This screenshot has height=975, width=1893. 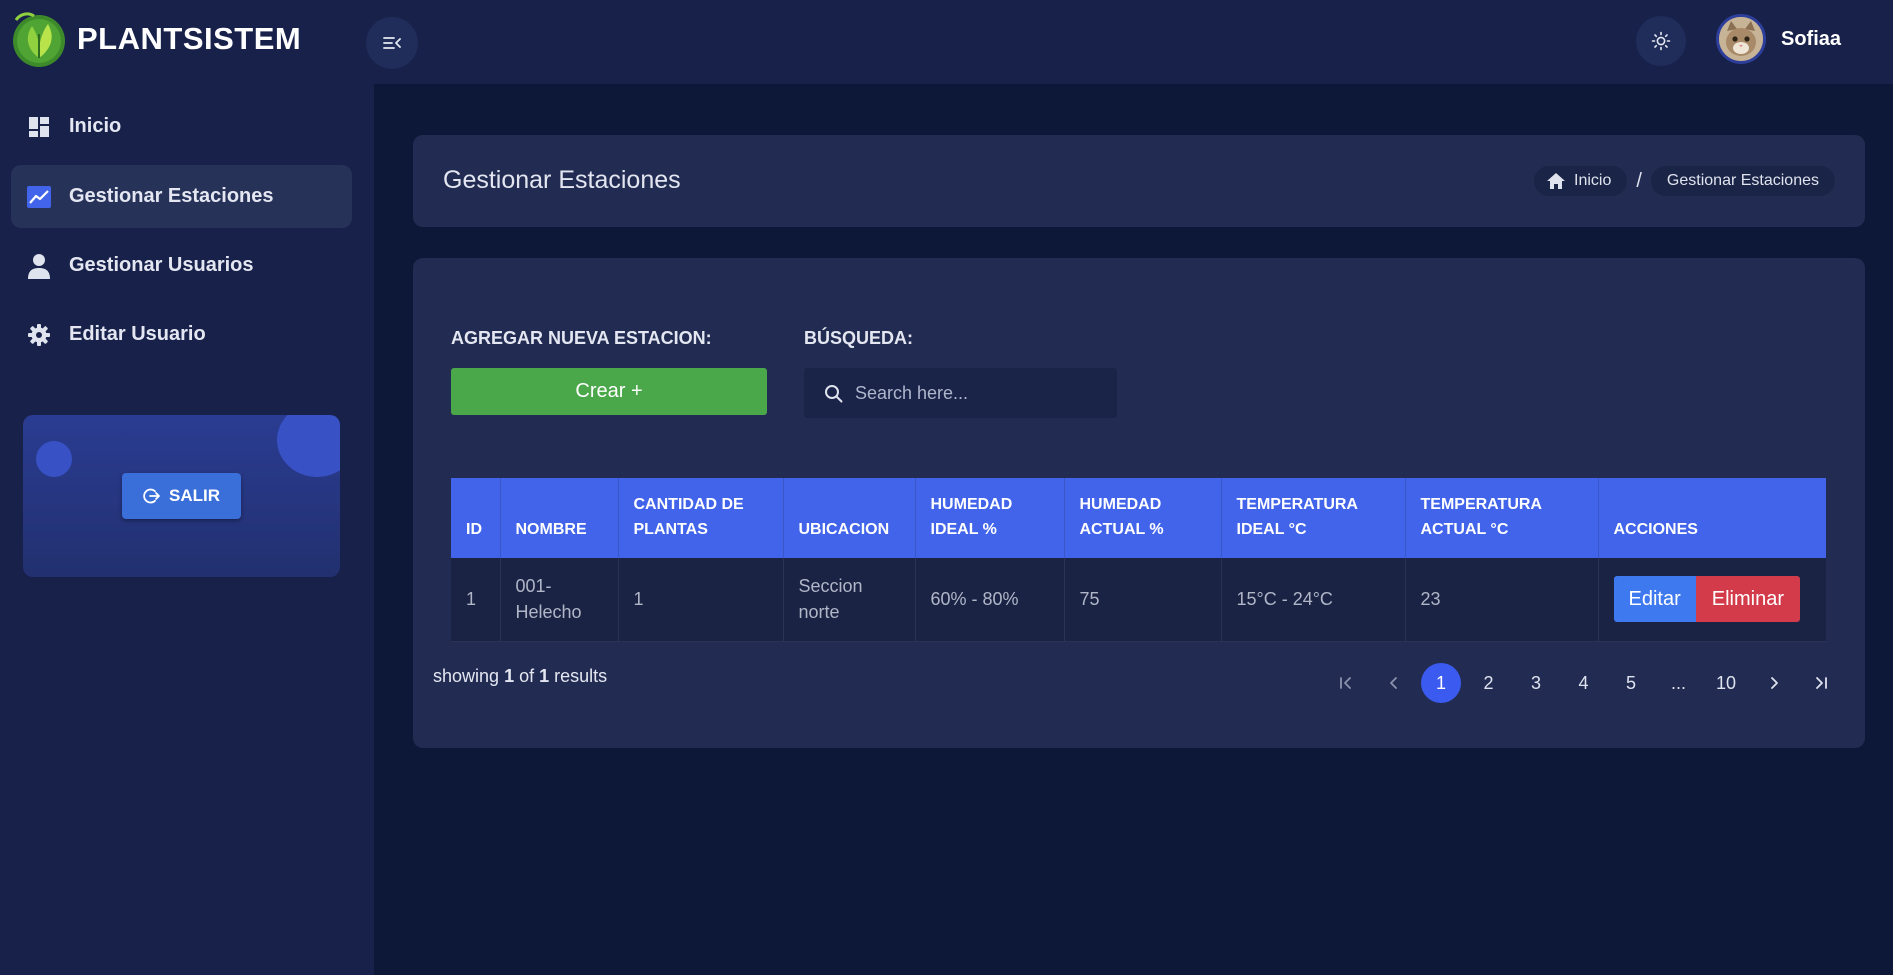 I want to click on delete-button: Eliminar, so click(x=1747, y=599).